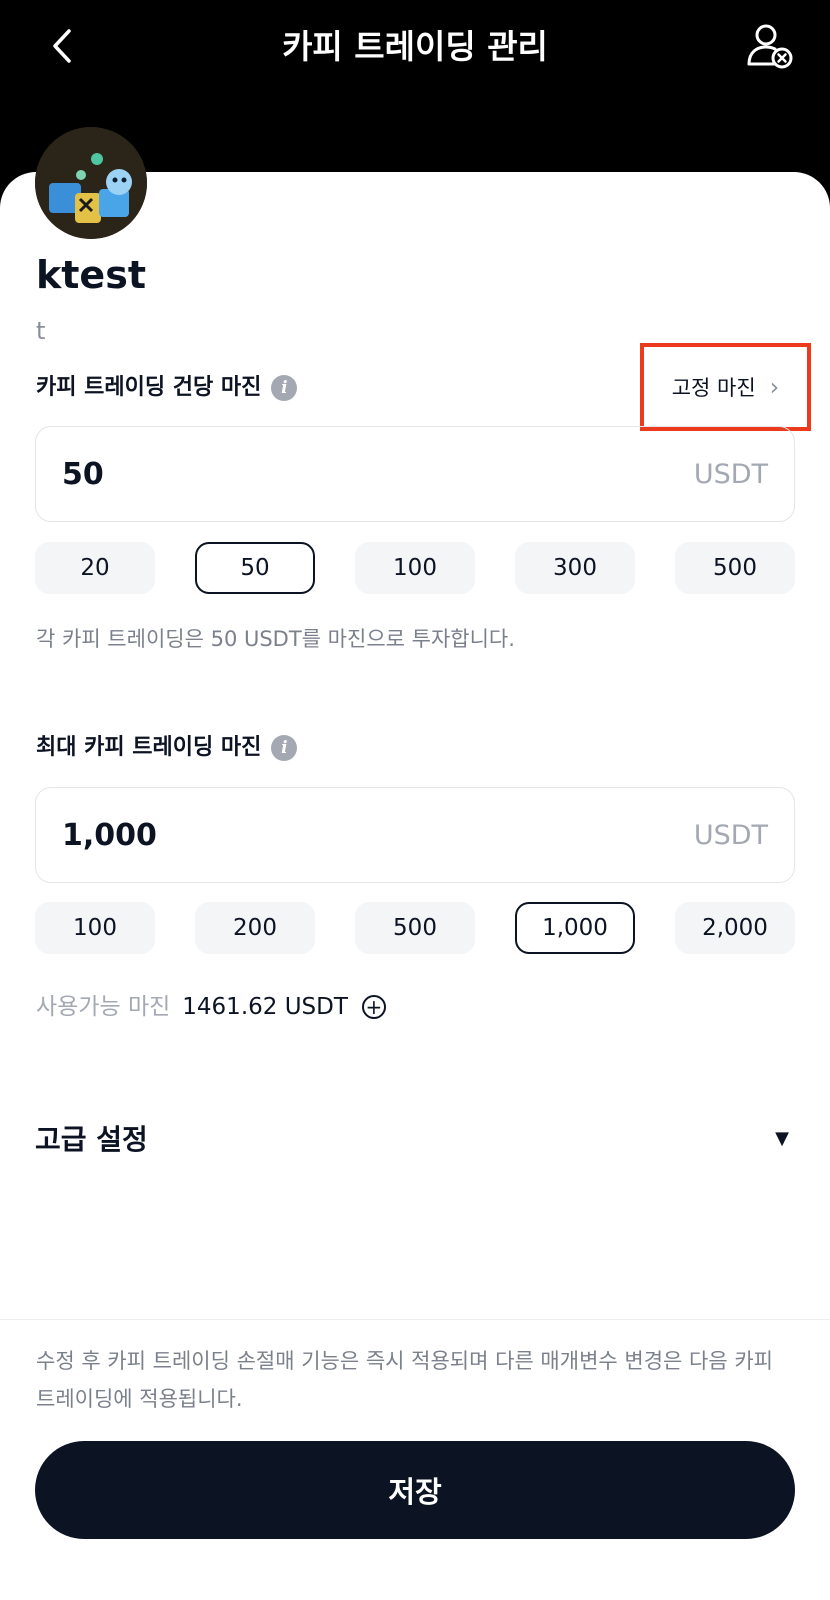 The image size is (830, 1600). I want to click on save-button: 저장, so click(415, 1490).